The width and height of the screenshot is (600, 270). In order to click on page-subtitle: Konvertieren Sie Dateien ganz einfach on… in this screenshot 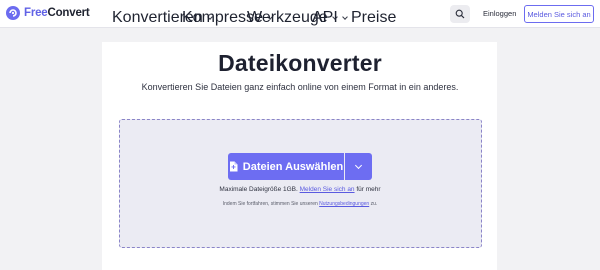, I will do `click(300, 87)`.